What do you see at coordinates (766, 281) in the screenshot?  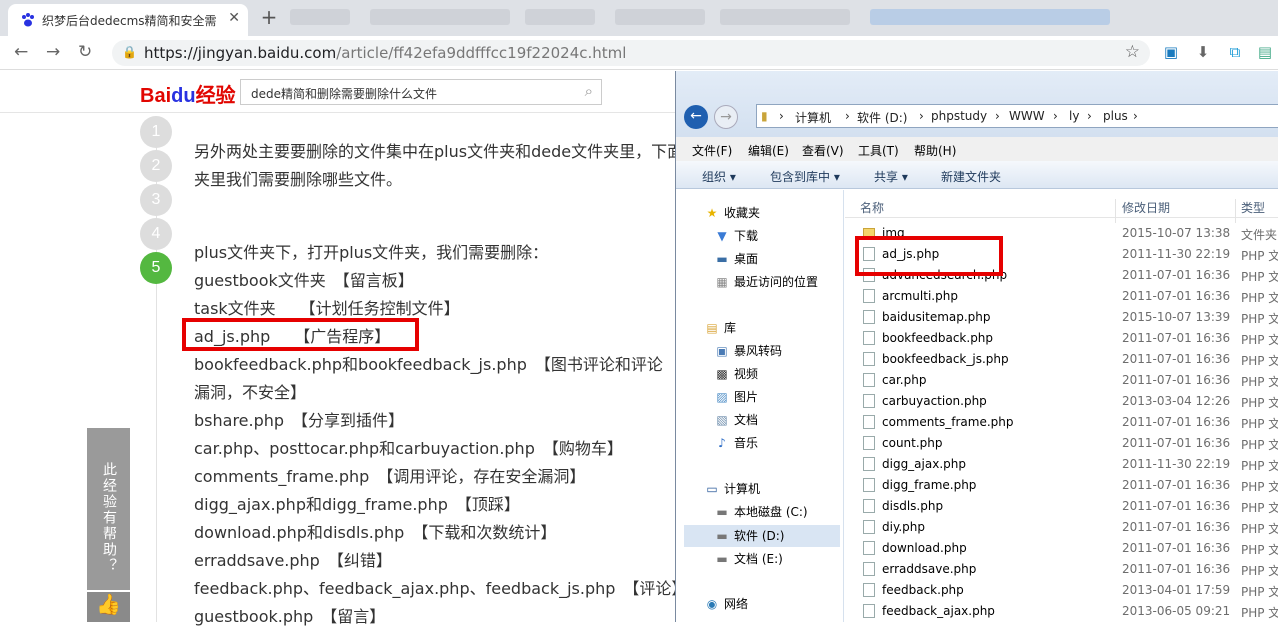 I see `nav-recent: ▦ 最近访问的位置` at bounding box center [766, 281].